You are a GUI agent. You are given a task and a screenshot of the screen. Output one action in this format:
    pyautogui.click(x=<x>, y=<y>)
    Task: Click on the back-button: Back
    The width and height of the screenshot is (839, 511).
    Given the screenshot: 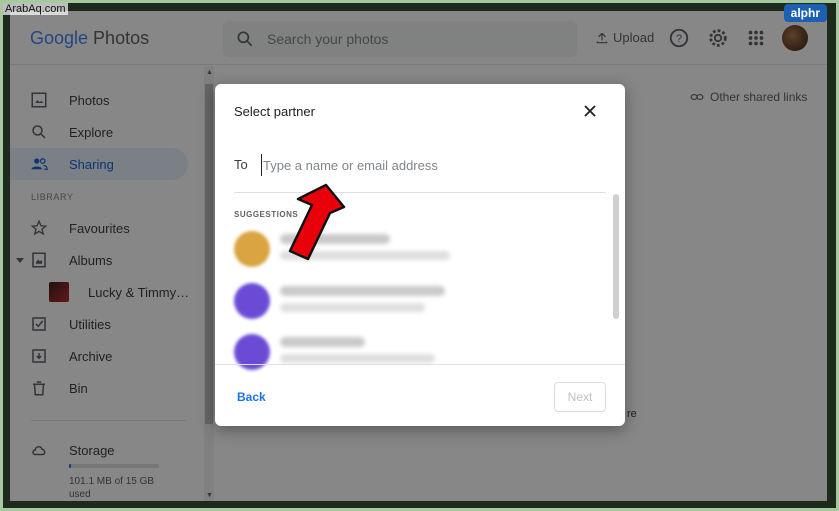 What is the action you would take?
    pyautogui.click(x=251, y=397)
    